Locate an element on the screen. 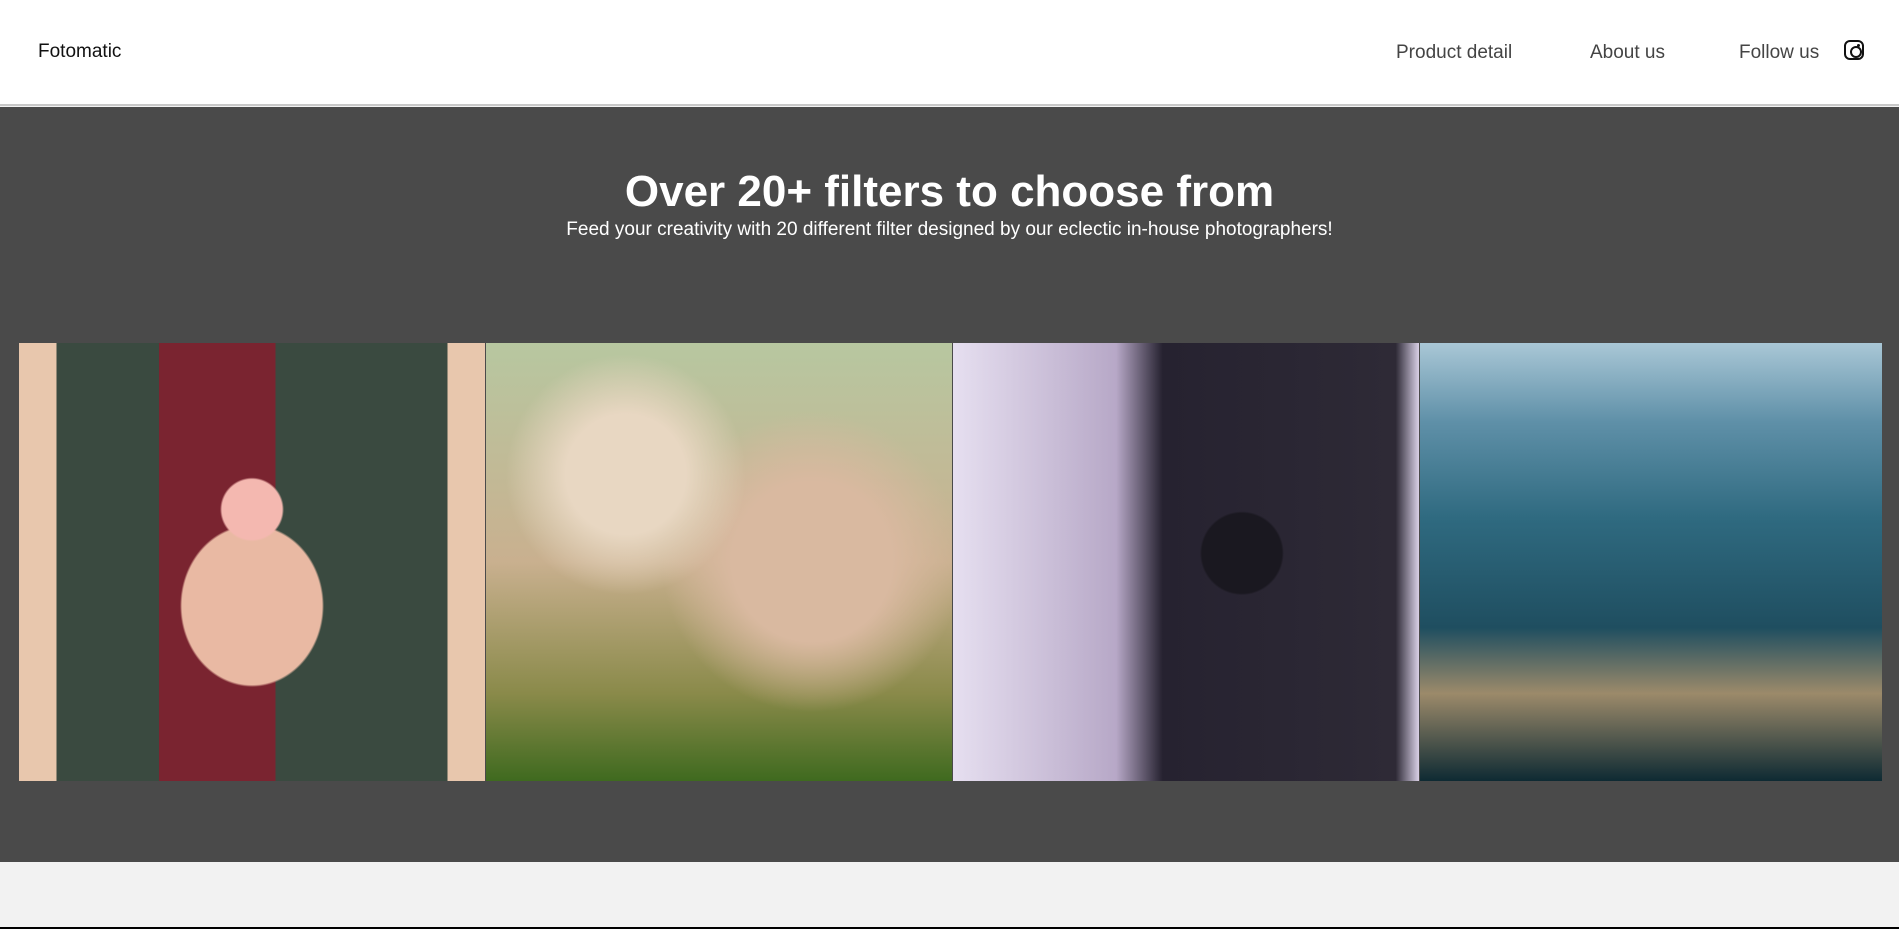  mountain-valley-photo is located at coordinates (1651, 562).